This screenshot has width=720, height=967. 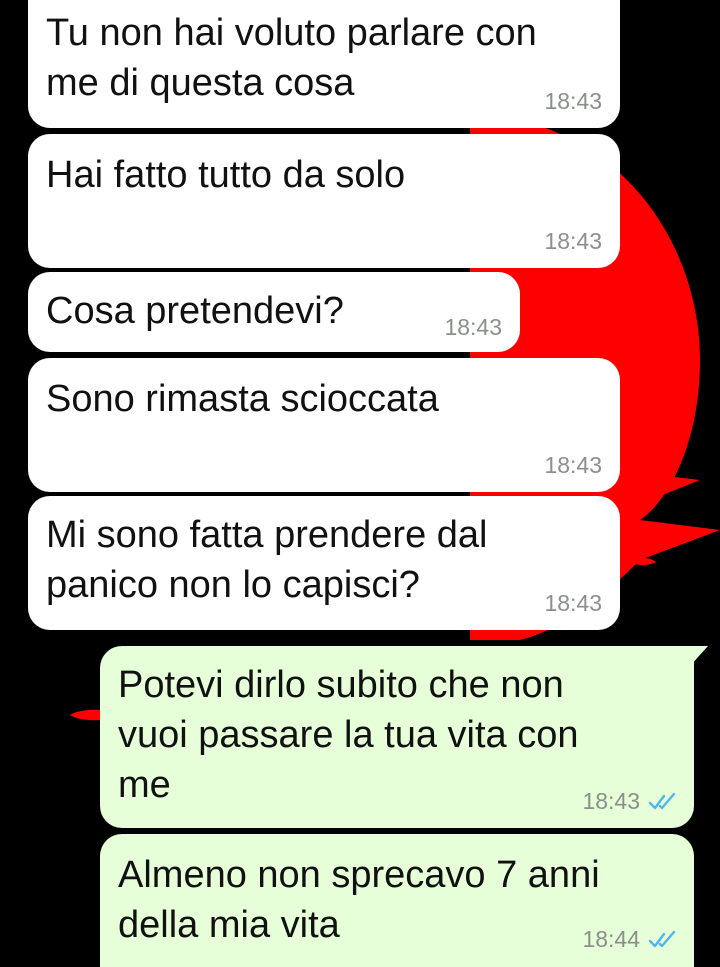 I want to click on message-text: Hai fatto tutto da solo, so click(x=226, y=175).